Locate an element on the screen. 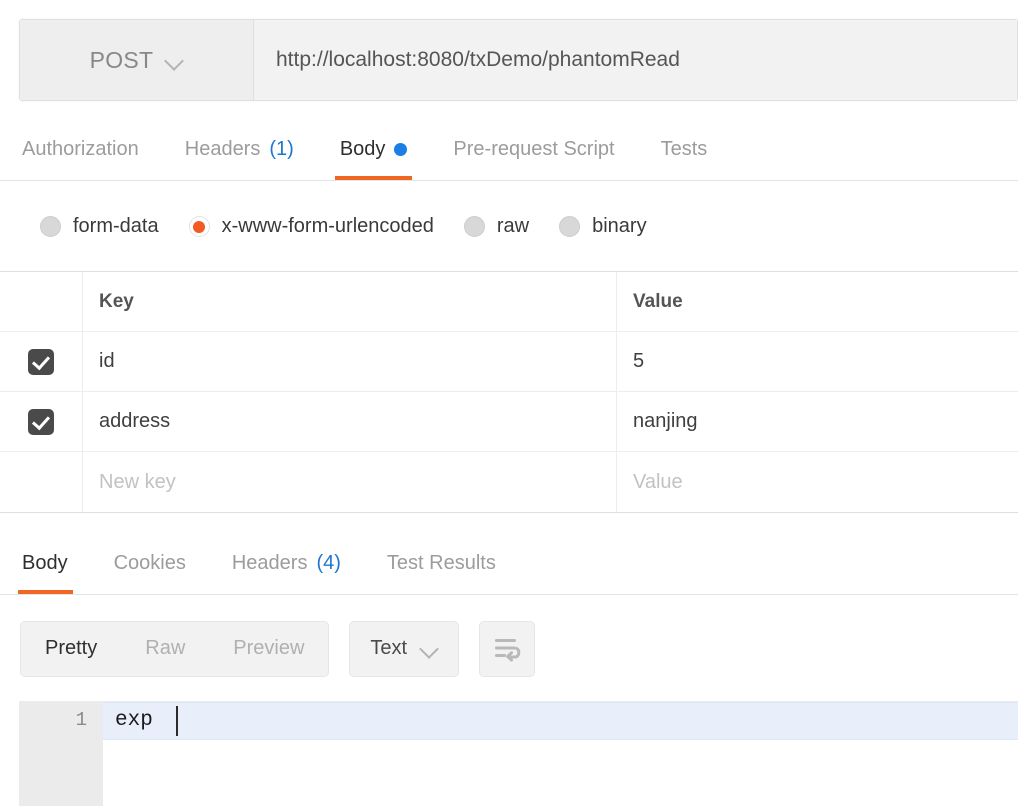 The image size is (1018, 806). response-tab-headers: Headers (4) is located at coordinates (286, 563).